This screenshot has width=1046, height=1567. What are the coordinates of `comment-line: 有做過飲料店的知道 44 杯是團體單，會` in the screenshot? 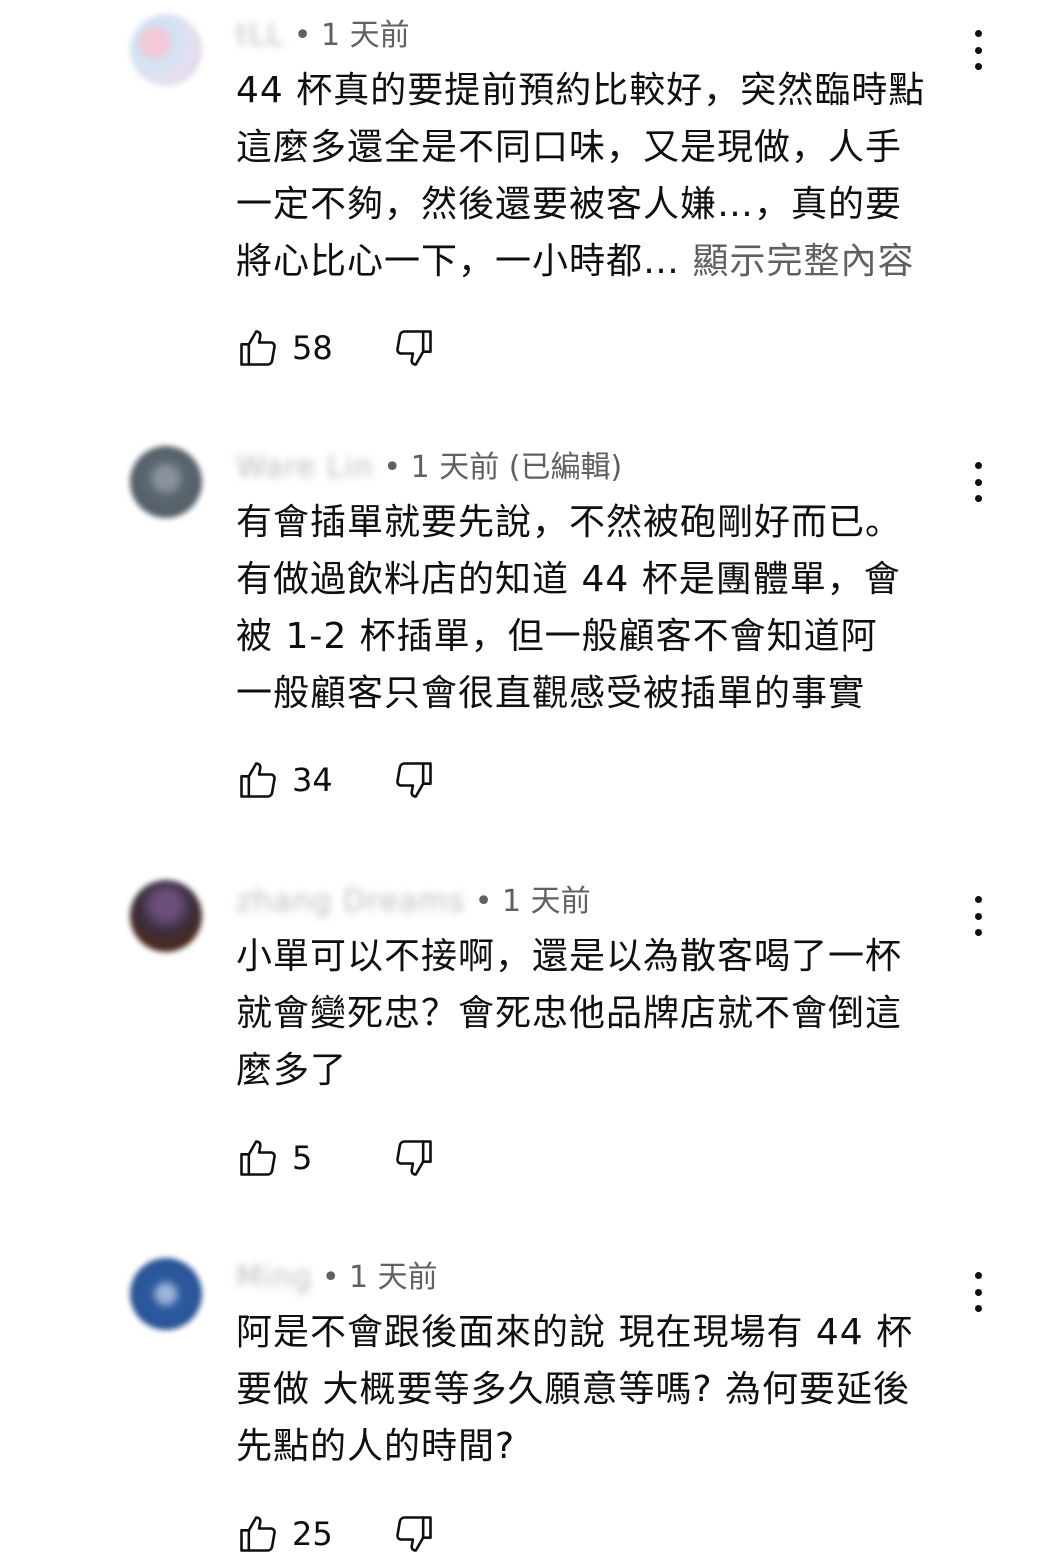 It's located at (568, 579).